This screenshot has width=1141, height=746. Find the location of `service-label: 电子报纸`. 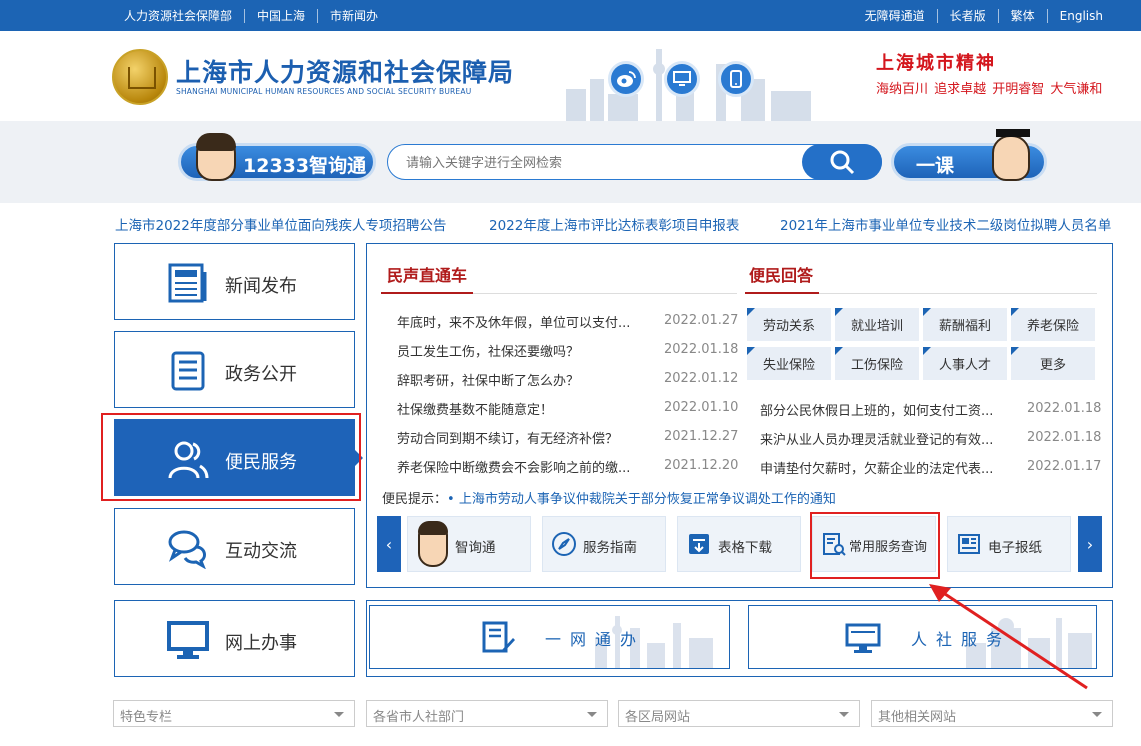

service-label: 电子报纸 is located at coordinates (1015, 548).